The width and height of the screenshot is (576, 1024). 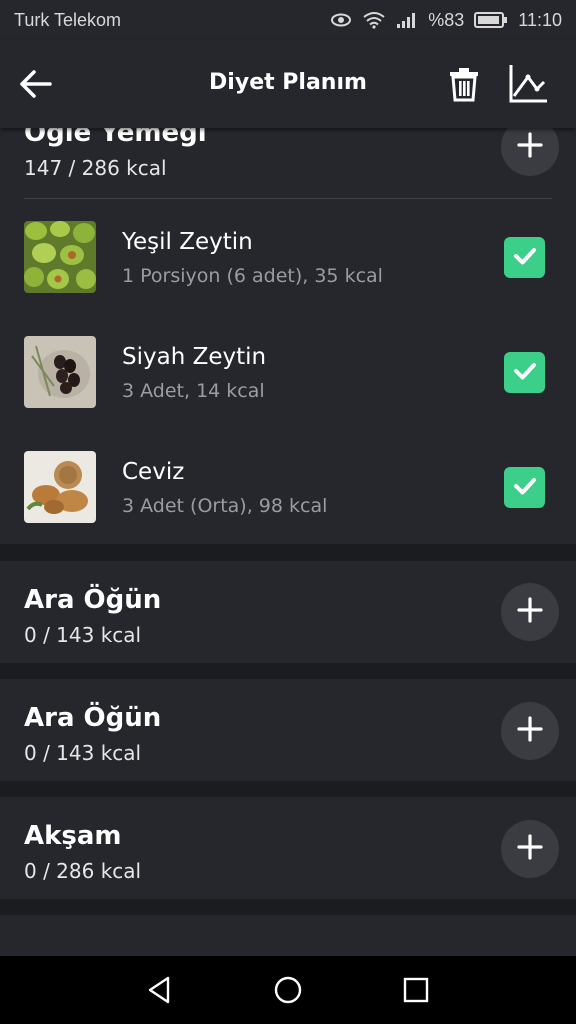 I want to click on wifi-icon, so click(x=374, y=20).